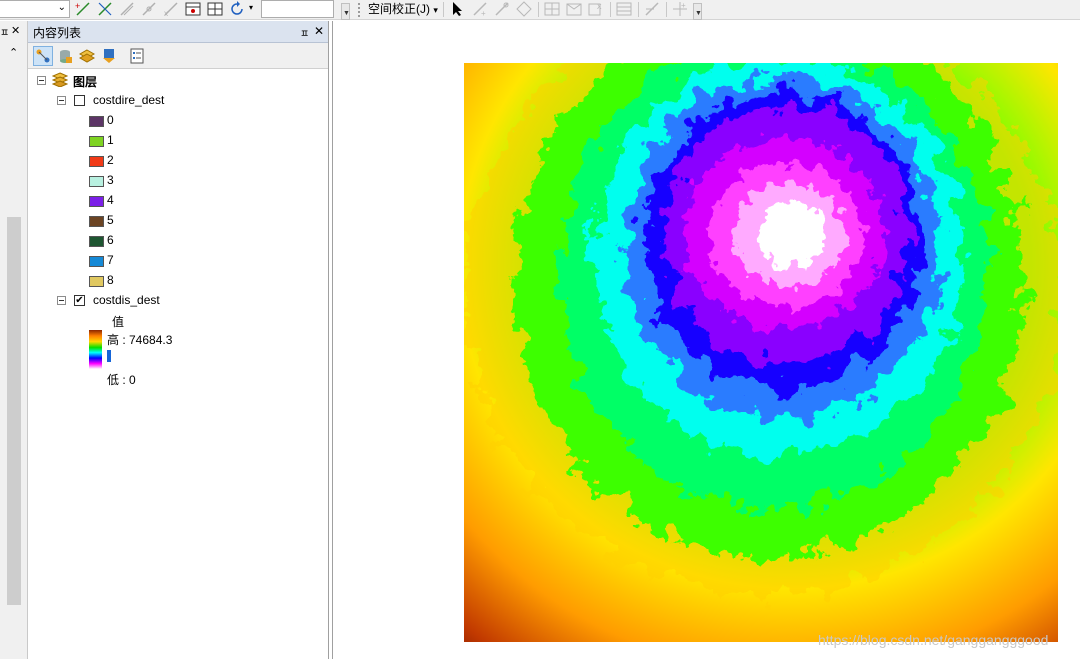  Describe the element at coordinates (110, 220) in the screenshot. I see `class-label: 5` at that location.